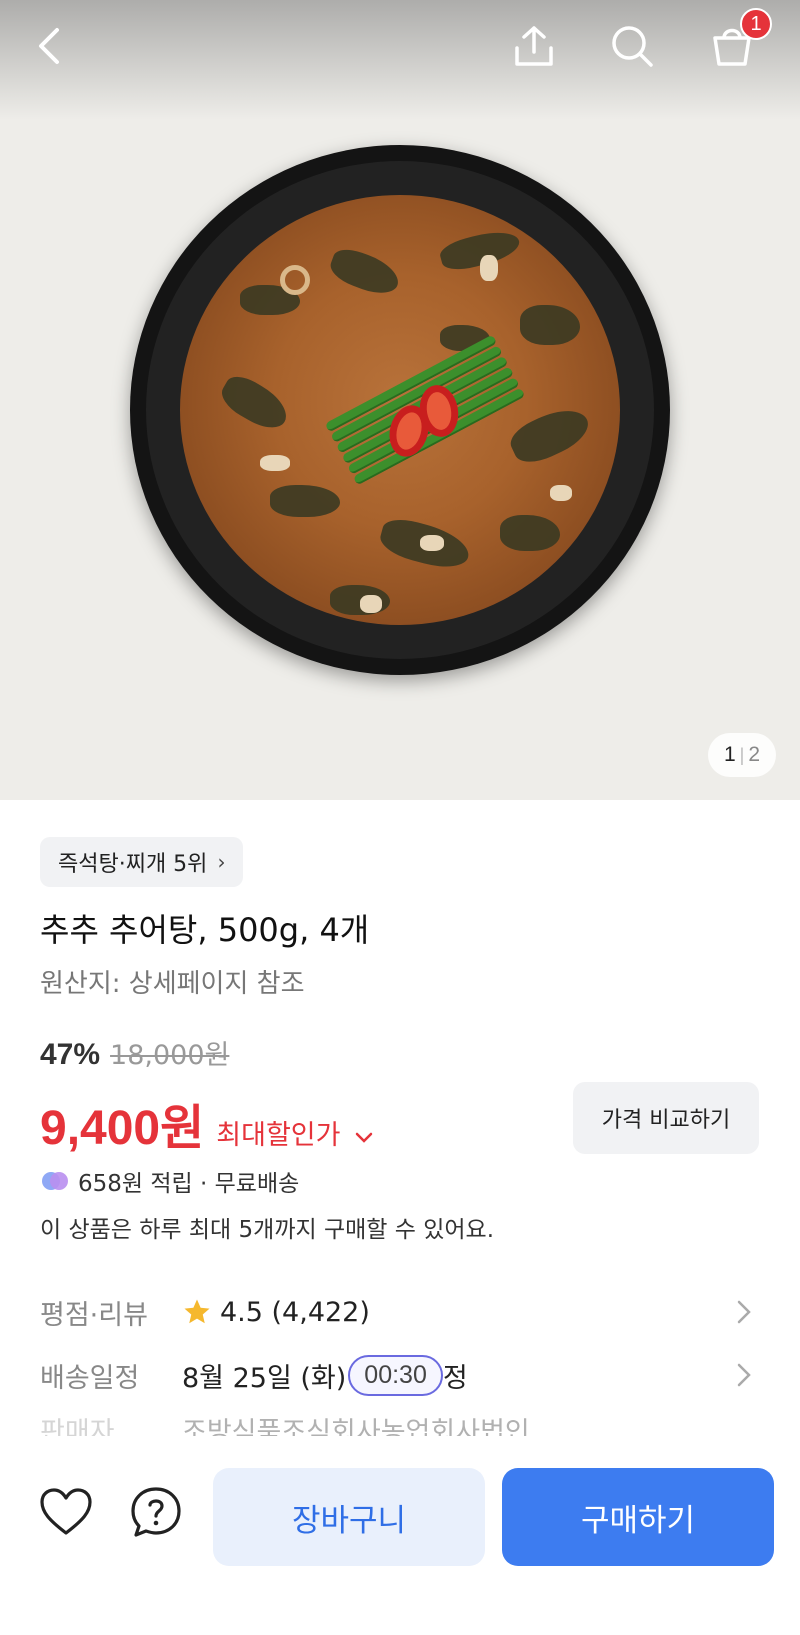 This screenshot has height=1635, width=800. What do you see at coordinates (122, 1128) in the screenshot?
I see `sale-price: 9,400원` at bounding box center [122, 1128].